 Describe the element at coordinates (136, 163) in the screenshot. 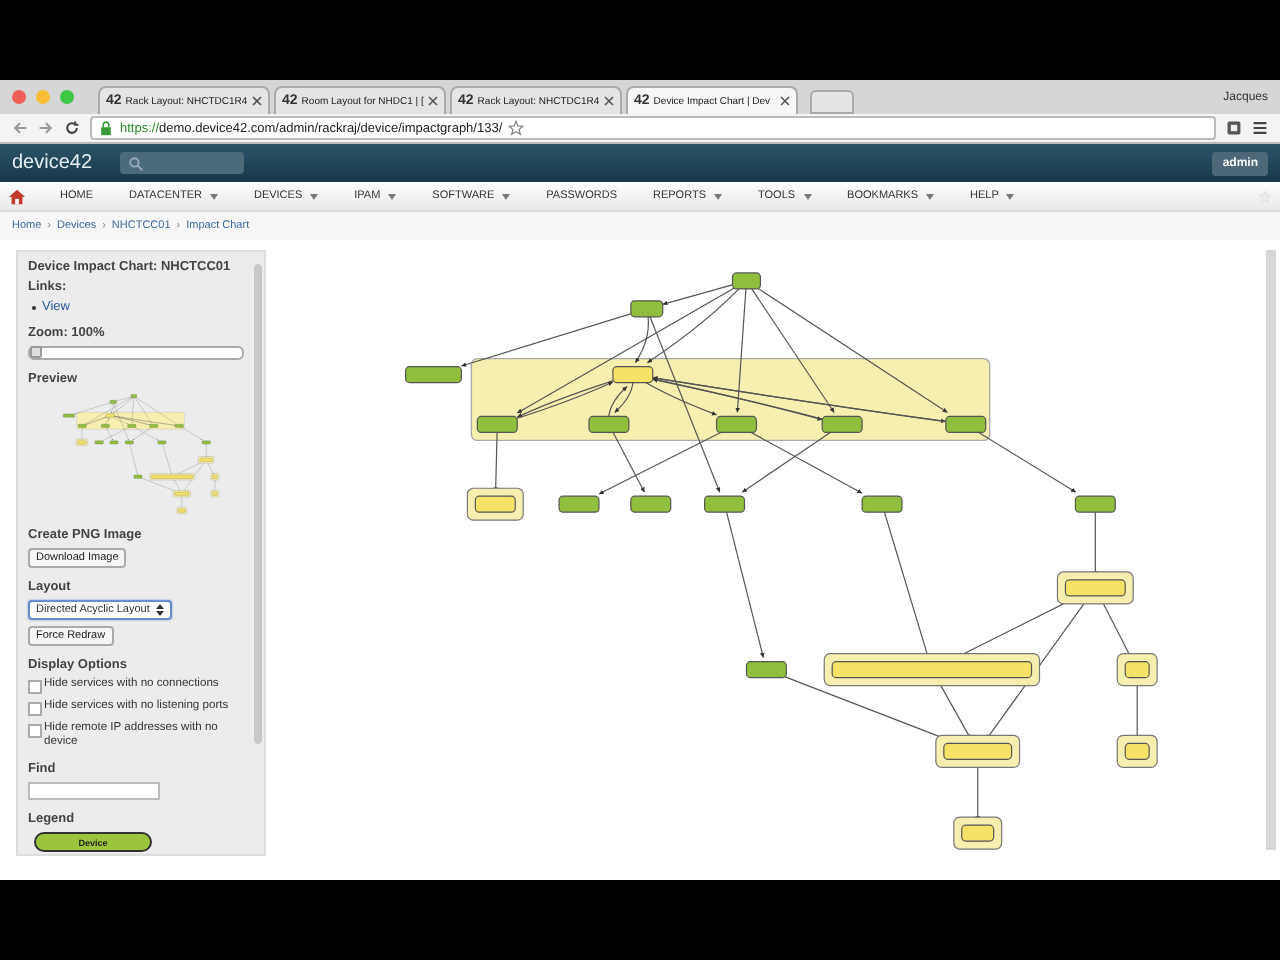

I see `search-icon` at that location.